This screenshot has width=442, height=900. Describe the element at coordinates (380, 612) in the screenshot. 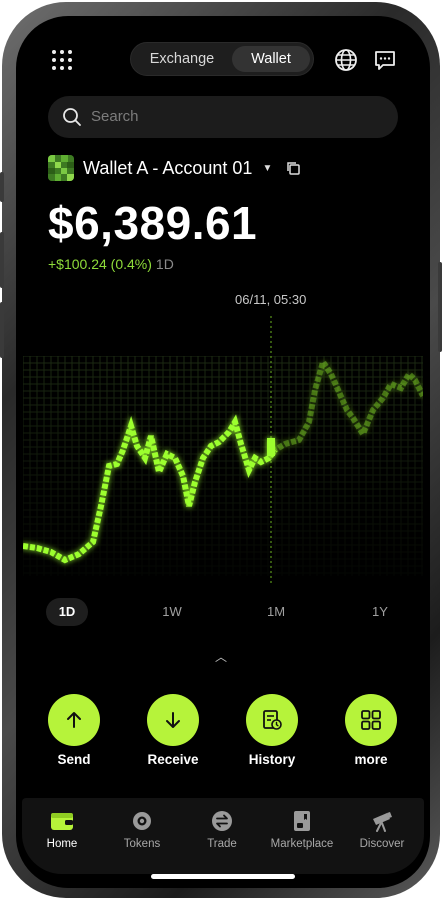

I see `range-1y: 1Y` at that location.